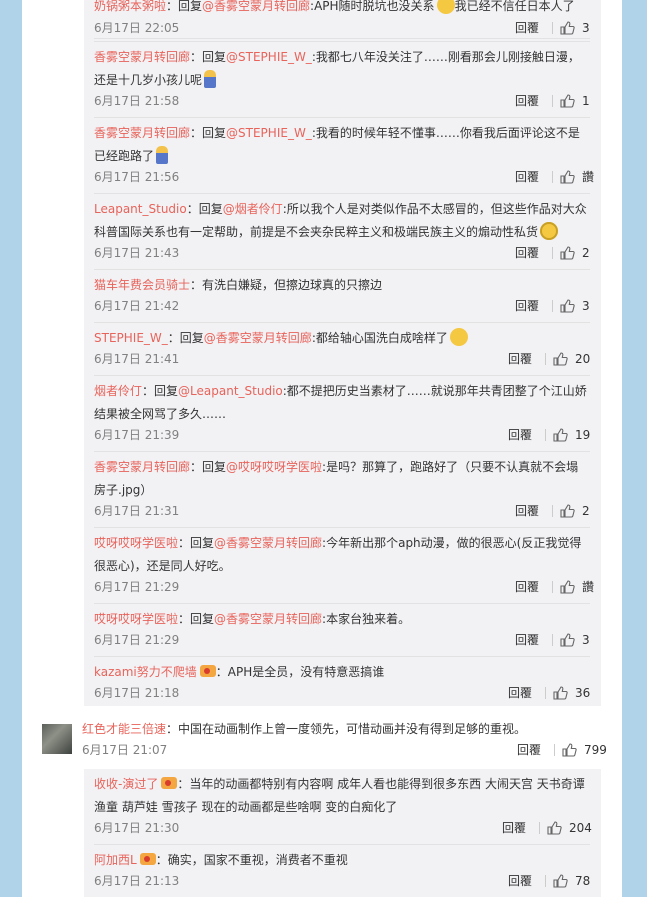 The height and width of the screenshot is (897, 647). What do you see at coordinates (342, 881) in the screenshot?
I see `comment-meta: 6月17日 21:13 回覆 78` at bounding box center [342, 881].